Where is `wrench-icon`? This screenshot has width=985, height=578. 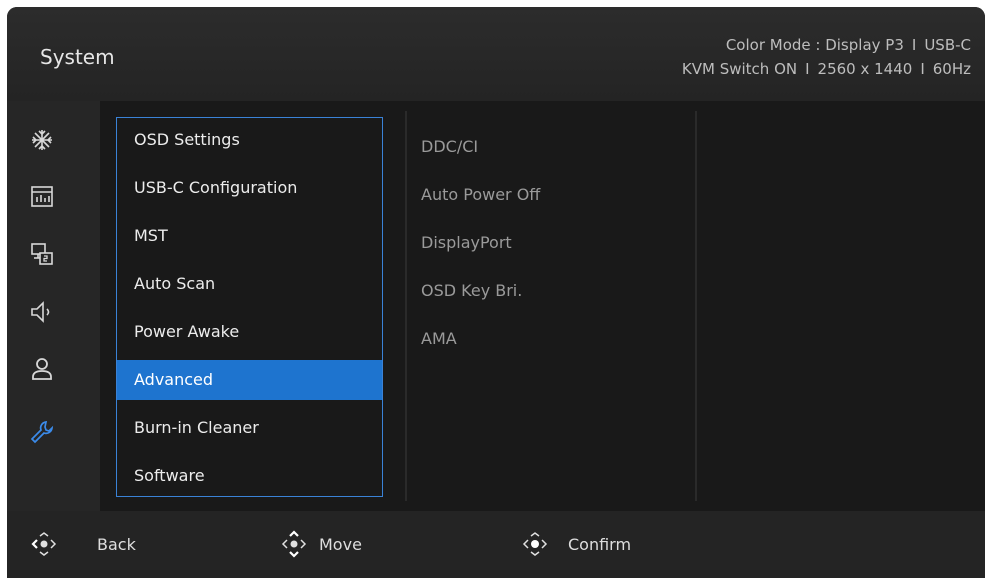 wrench-icon is located at coordinates (42, 432).